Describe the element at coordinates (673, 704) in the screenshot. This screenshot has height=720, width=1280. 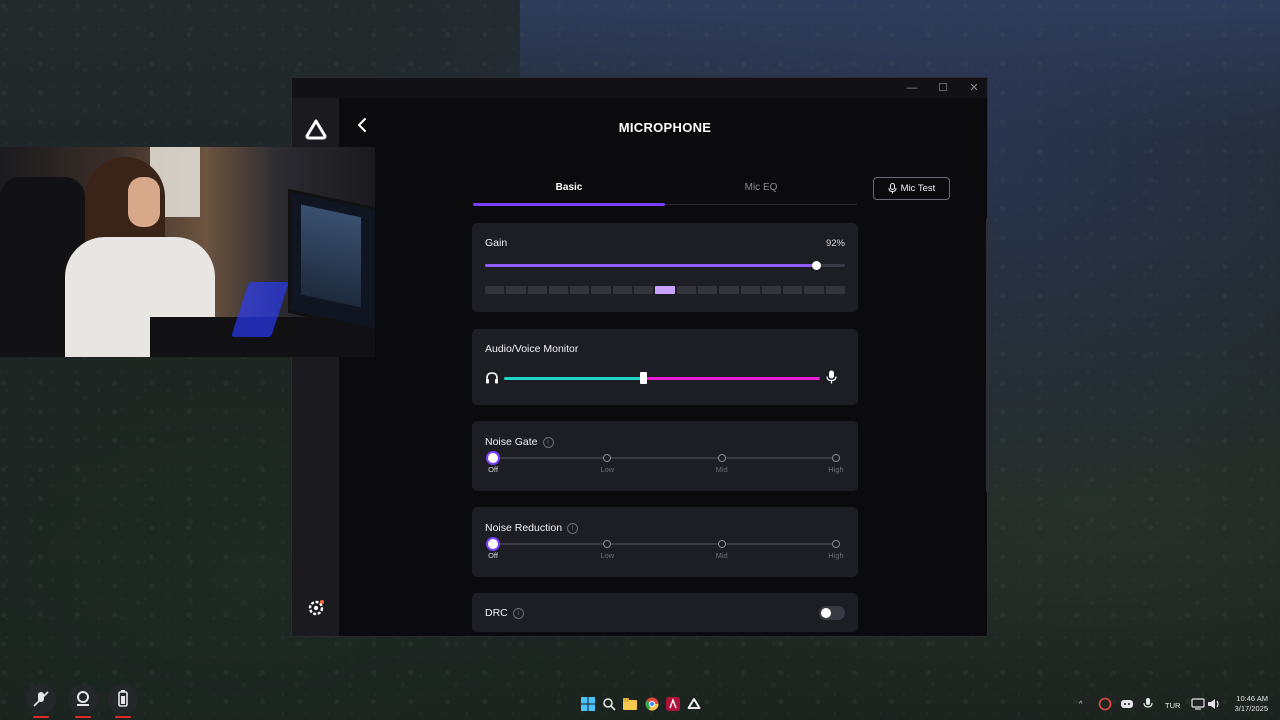
I see `app-red-icon` at that location.